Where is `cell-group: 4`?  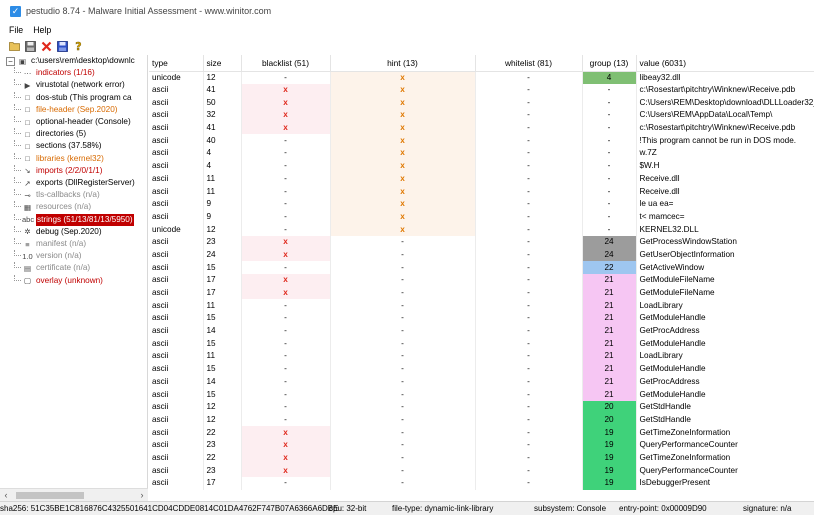
cell-group: 4 is located at coordinates (609, 77).